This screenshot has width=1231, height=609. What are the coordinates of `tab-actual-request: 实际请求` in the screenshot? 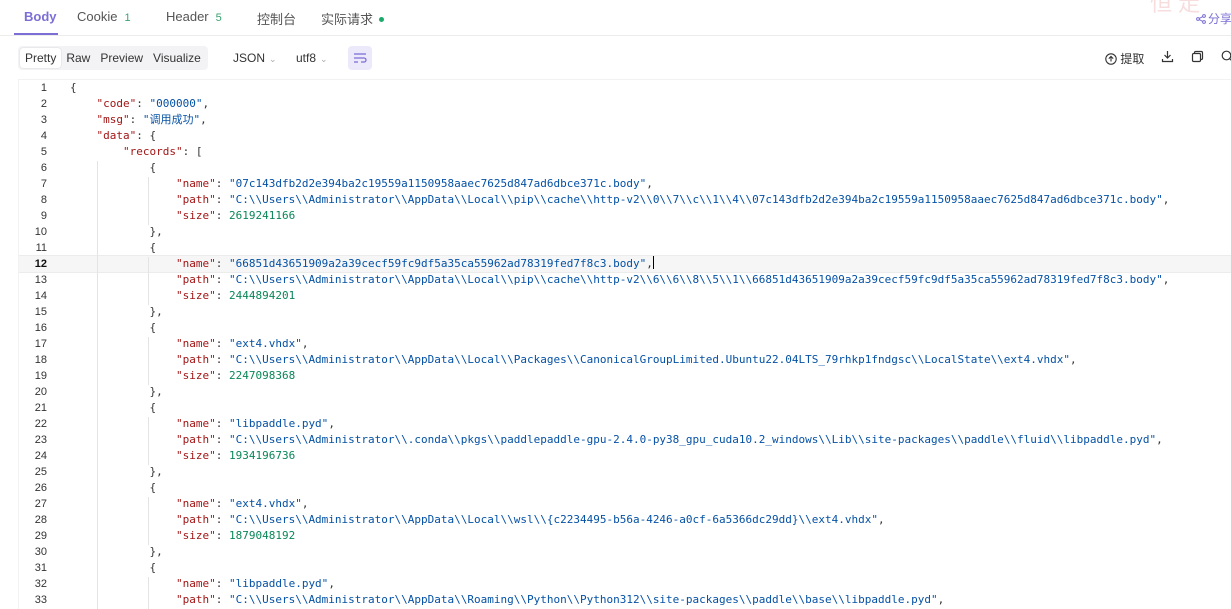 It's located at (353, 18).